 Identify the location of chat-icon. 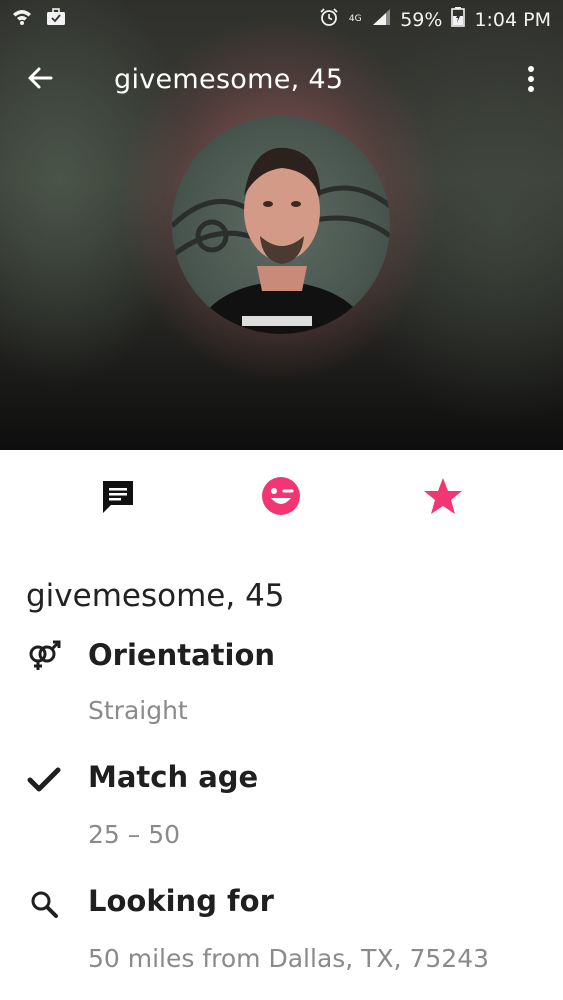
(118, 498).